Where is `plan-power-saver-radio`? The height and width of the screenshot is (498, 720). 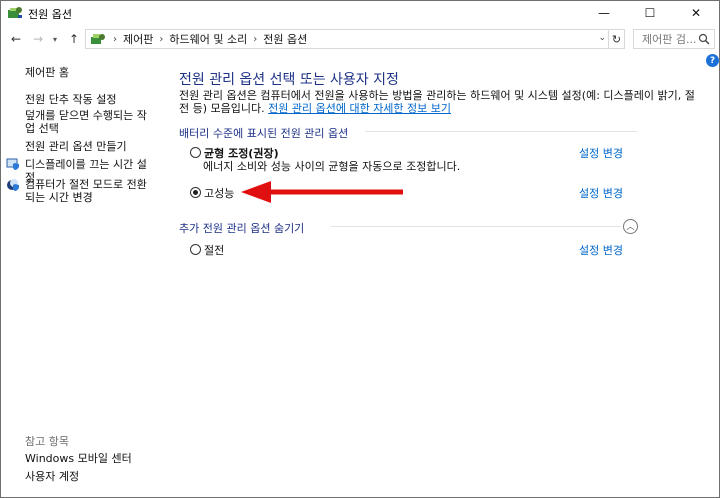
plan-power-saver-radio is located at coordinates (195, 249).